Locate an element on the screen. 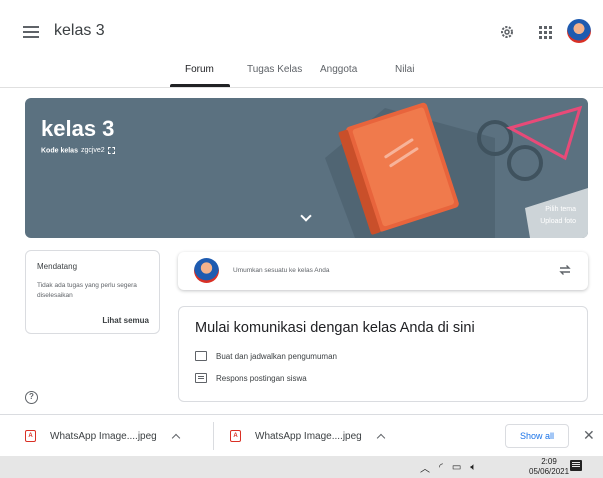  respond-posts-item: Respons postingan siswa is located at coordinates (251, 378).